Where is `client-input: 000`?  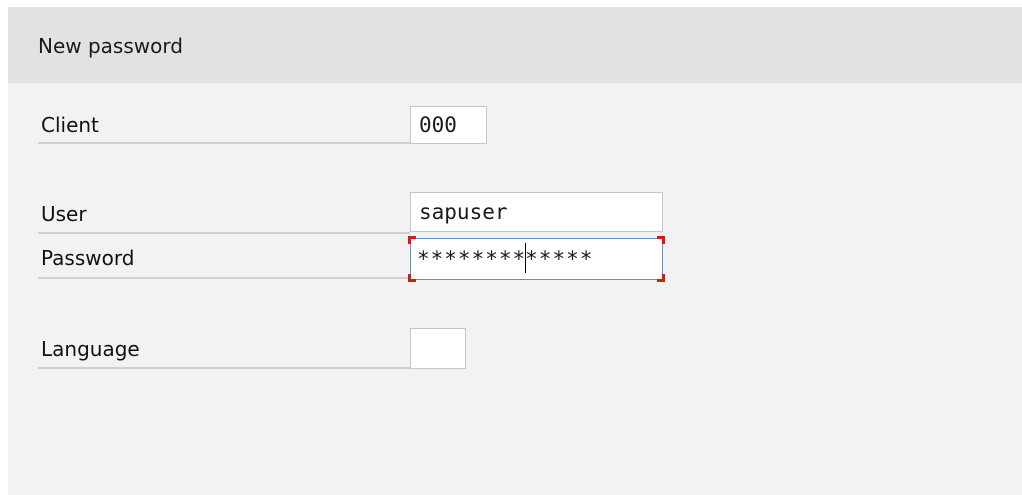
client-input: 000 is located at coordinates (448, 125).